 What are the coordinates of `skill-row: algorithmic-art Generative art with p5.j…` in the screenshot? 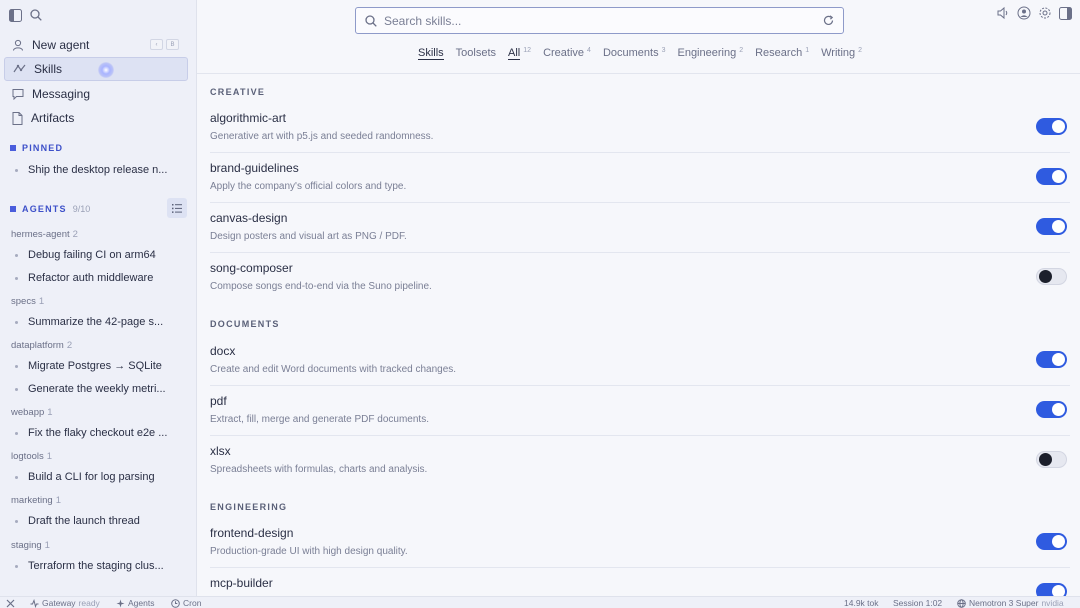 It's located at (640, 128).